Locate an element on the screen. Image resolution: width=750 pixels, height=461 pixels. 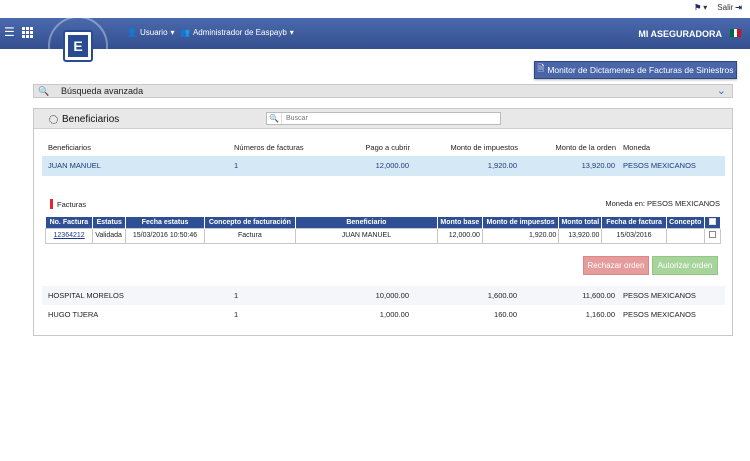
logout-icon: ⇥ is located at coordinates (738, 7).